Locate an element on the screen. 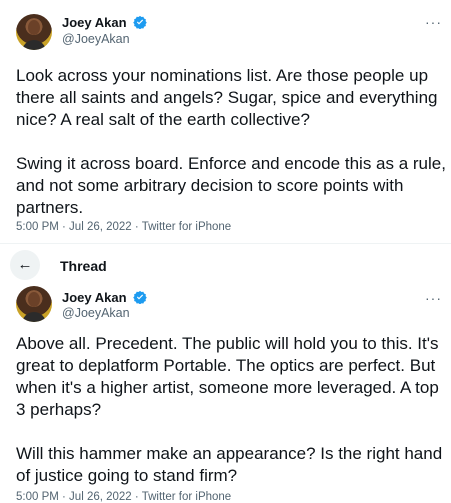 The height and width of the screenshot is (503, 451). divider is located at coordinates (225, 243).